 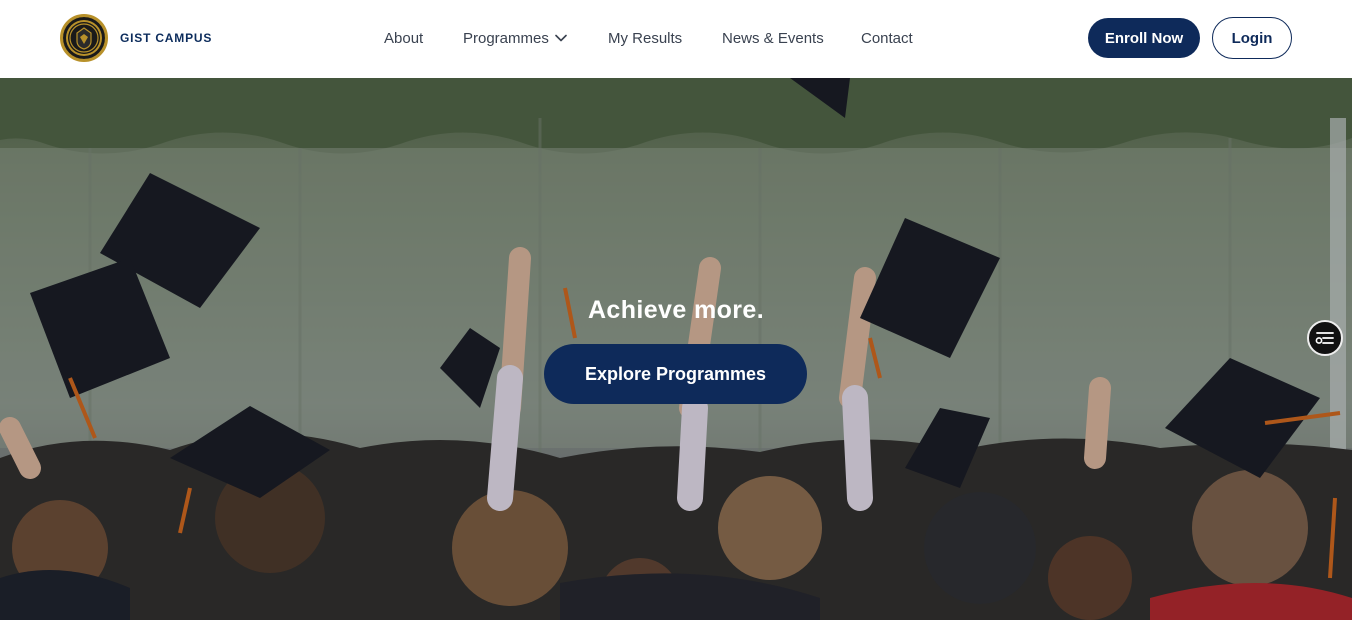 I want to click on login-button: Login, so click(x=1252, y=38).